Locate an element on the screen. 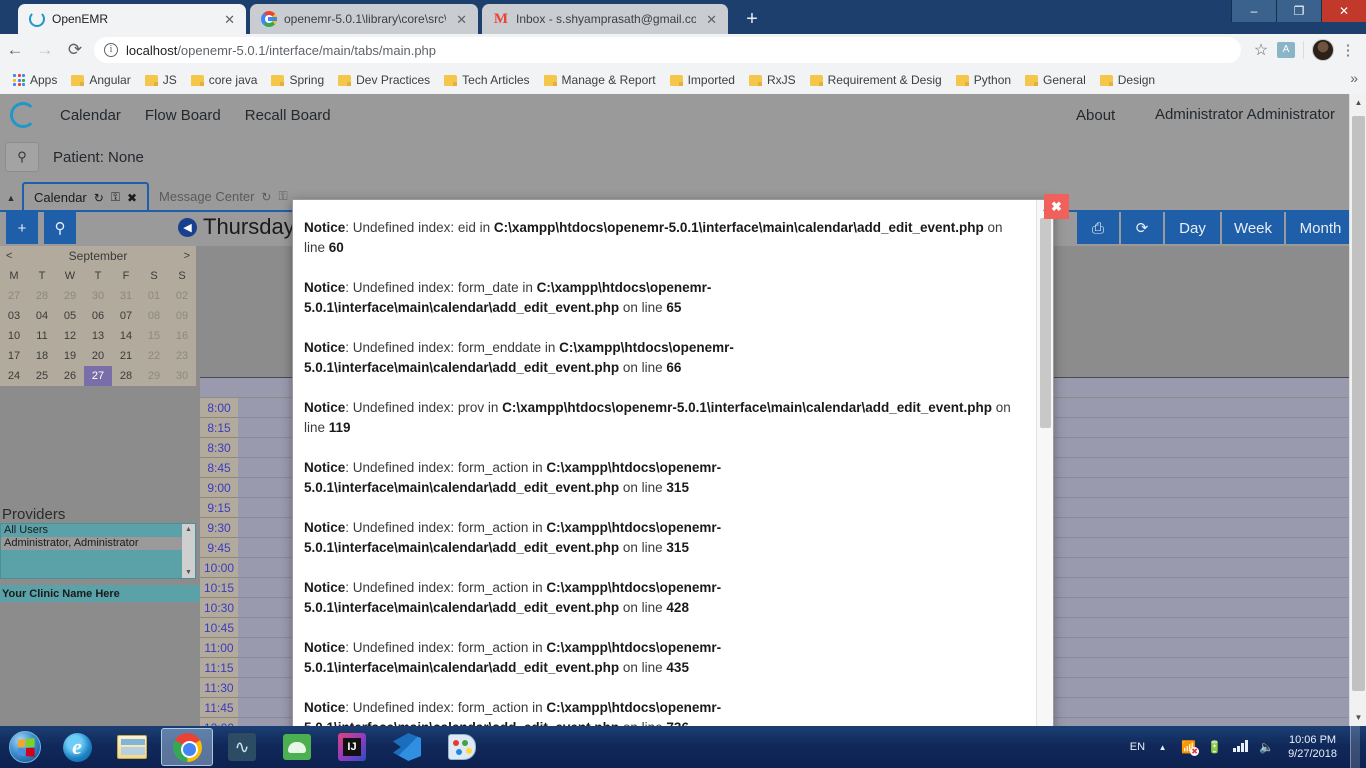 This screenshot has width=1366, height=768. bookmark-star-icon: ☆ is located at coordinates (1261, 50).